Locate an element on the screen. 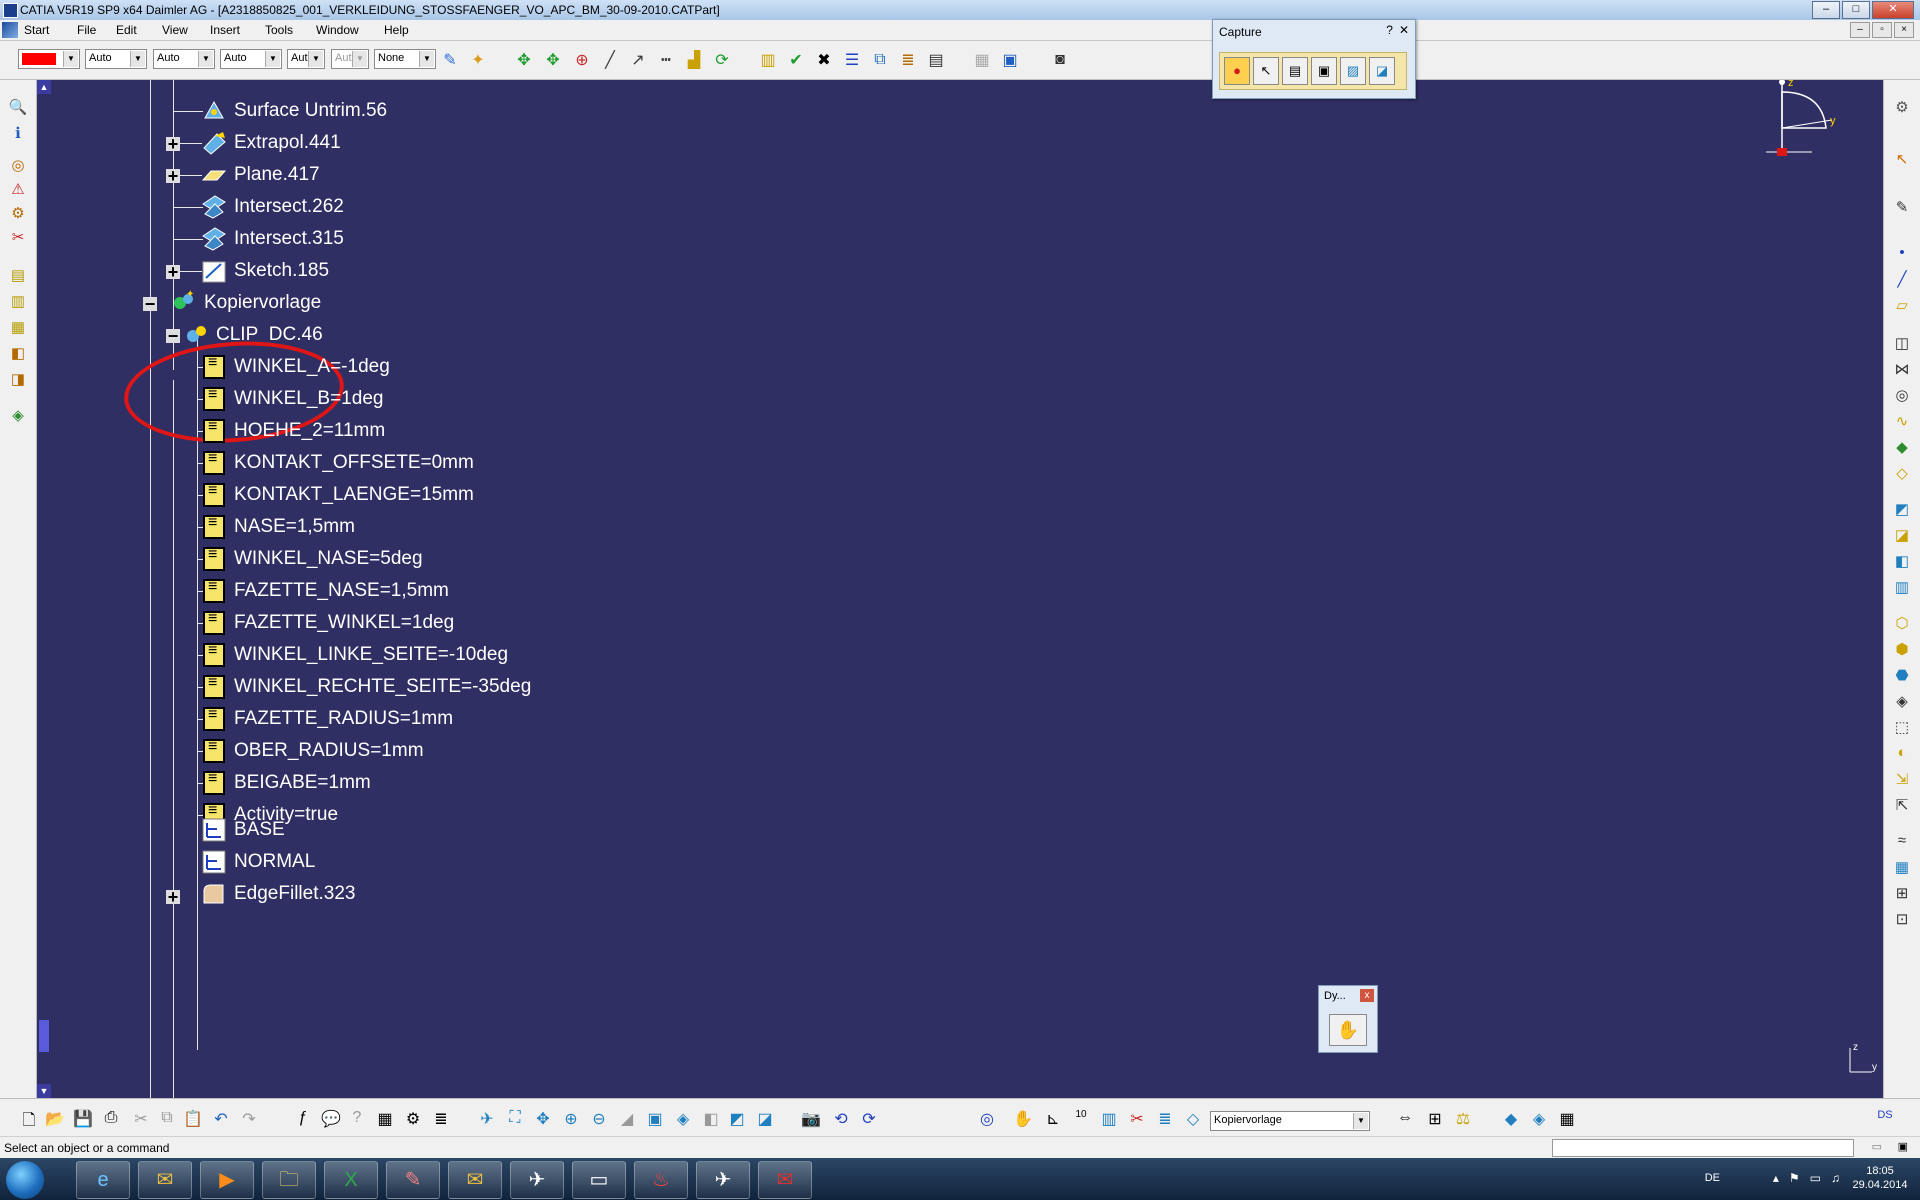 The height and width of the screenshot is (1200, 1920). catalog-bottom-icon: ▦ is located at coordinates (1567, 1120).